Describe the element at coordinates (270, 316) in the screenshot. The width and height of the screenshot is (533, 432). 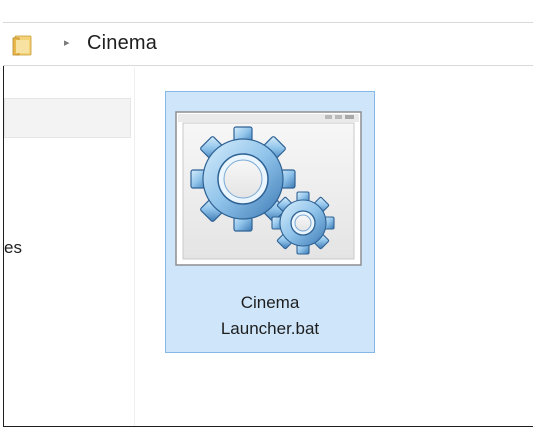
I see `file-name-label: Cinema Launcher.bat` at that location.